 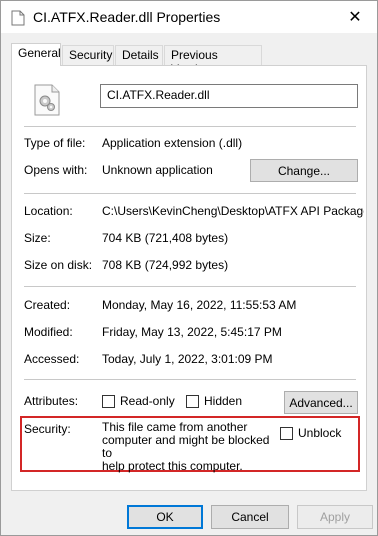 I want to click on accessed-value: Today, July 1, 2022, 3:01:09 PM, so click(x=187, y=359).